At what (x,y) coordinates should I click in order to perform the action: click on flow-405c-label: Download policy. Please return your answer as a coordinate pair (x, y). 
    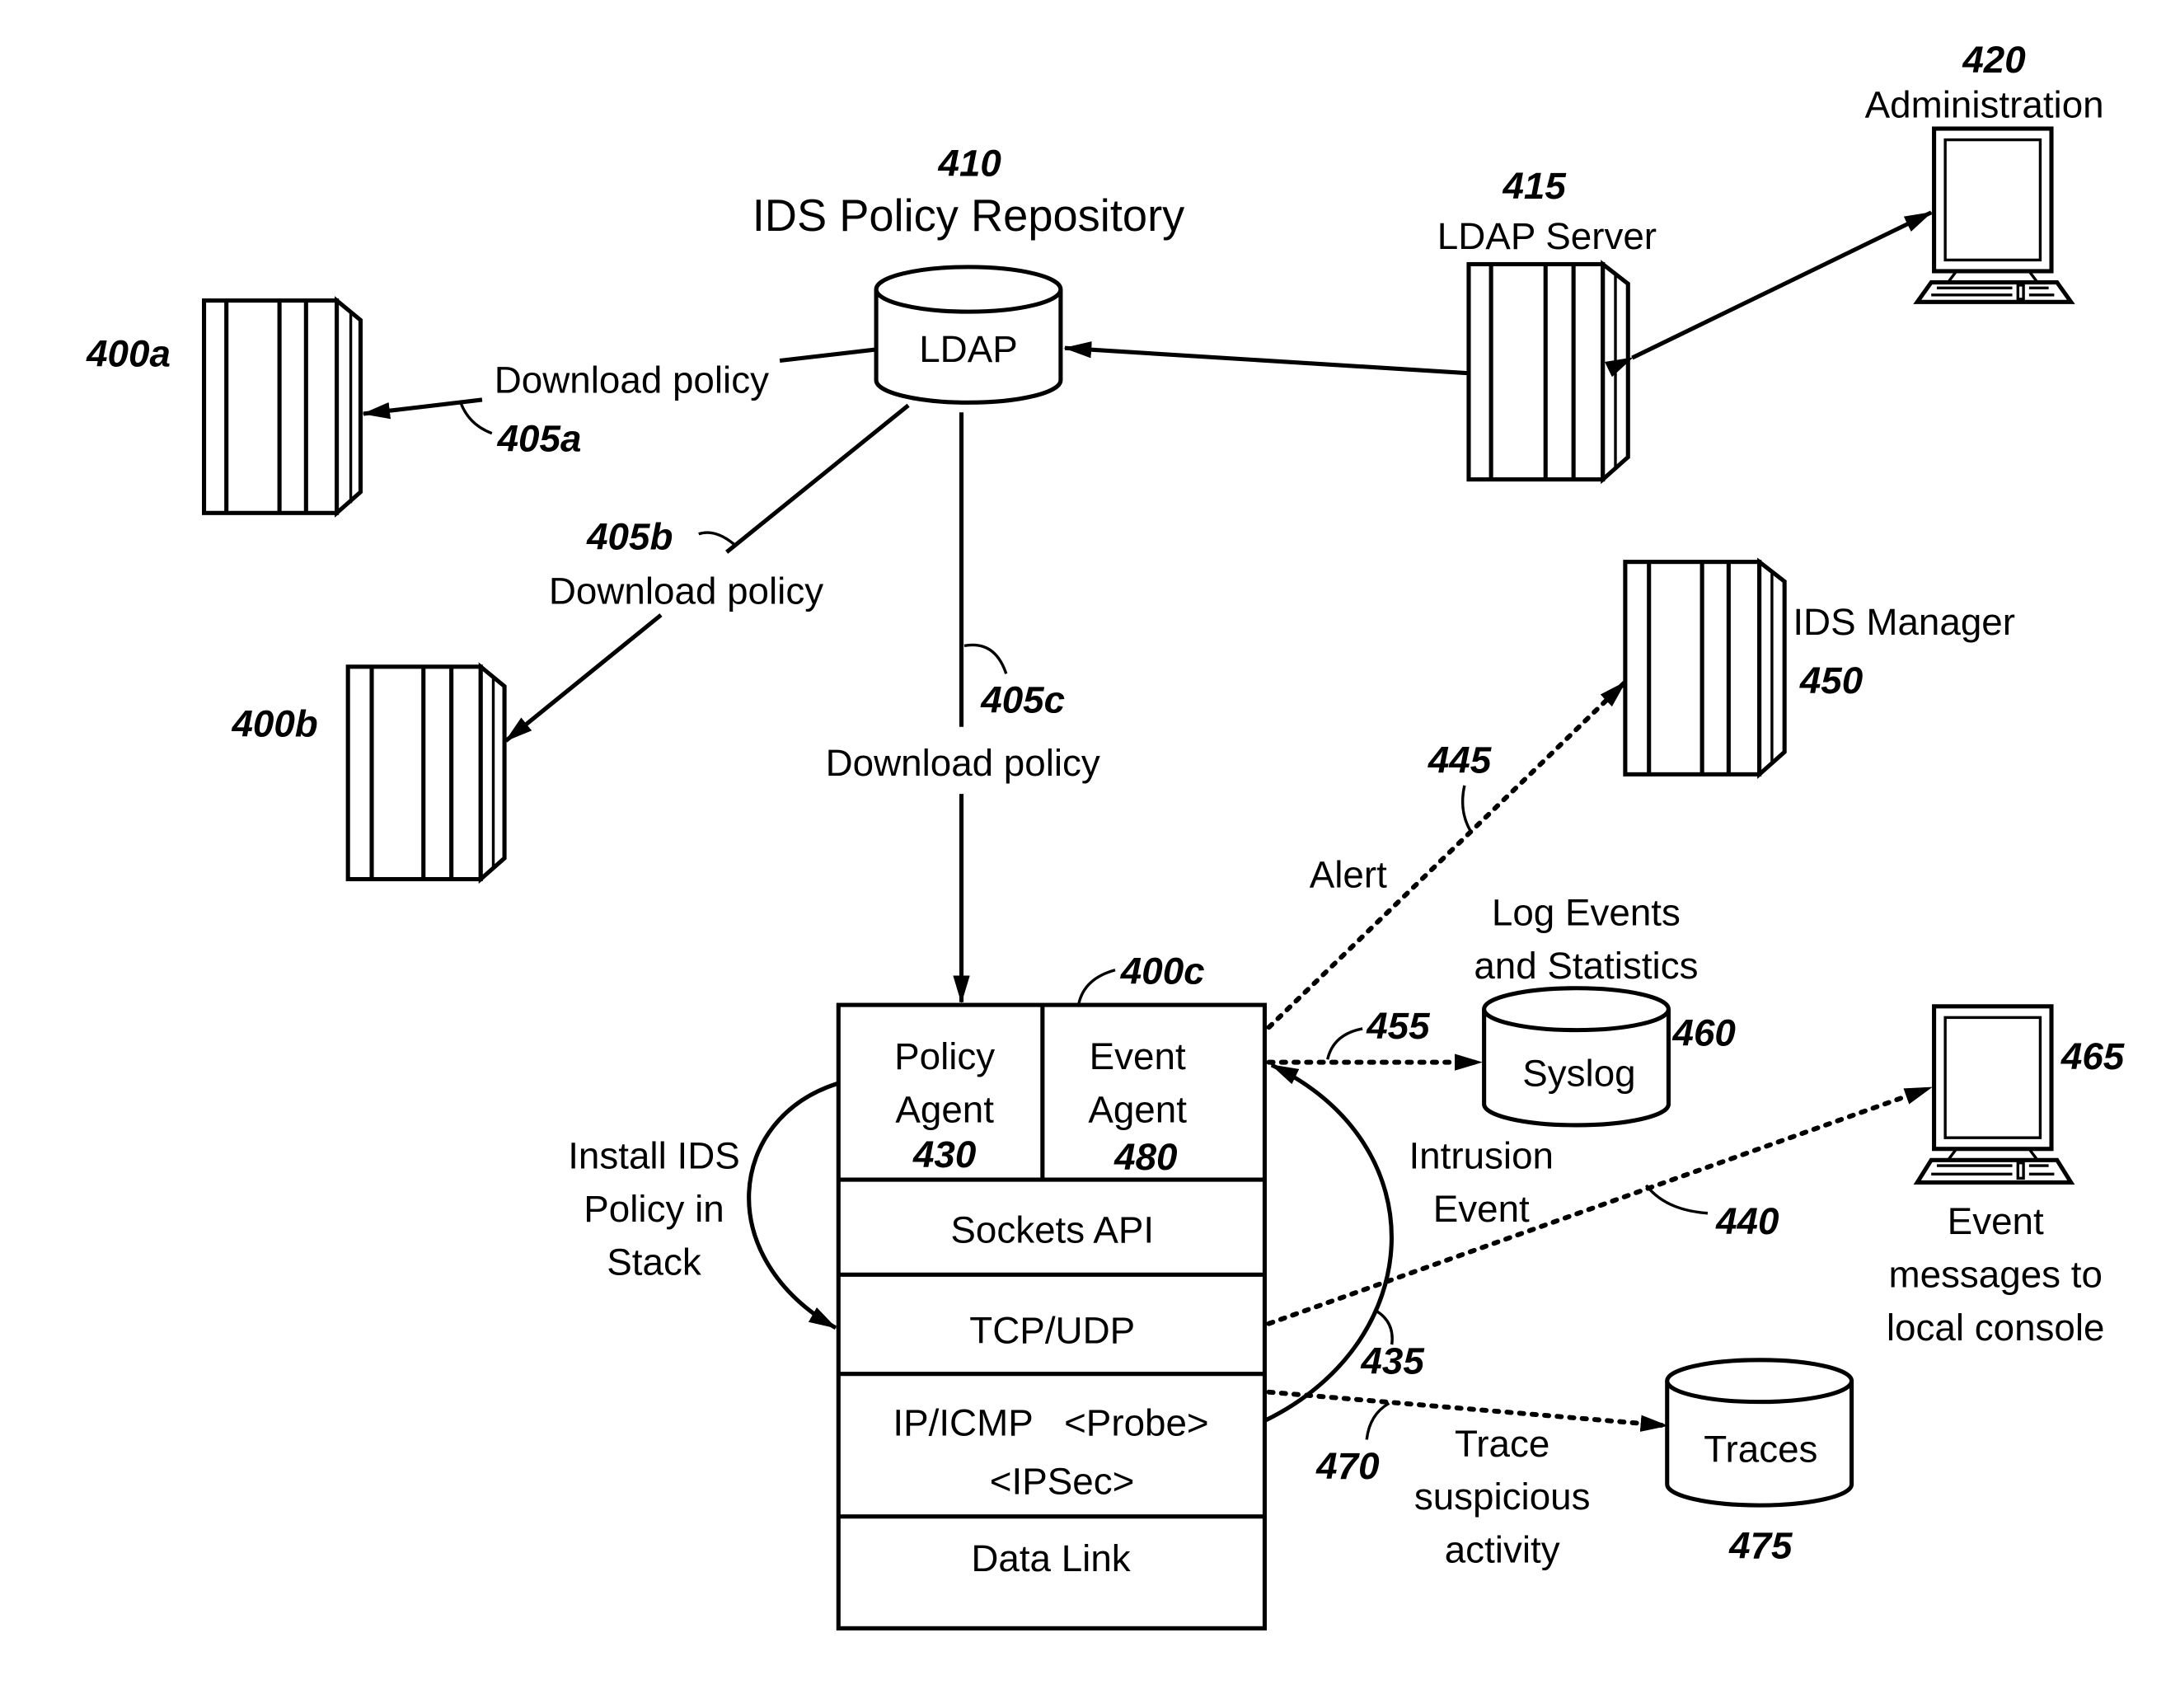
    Looking at the image, I should click on (963, 763).